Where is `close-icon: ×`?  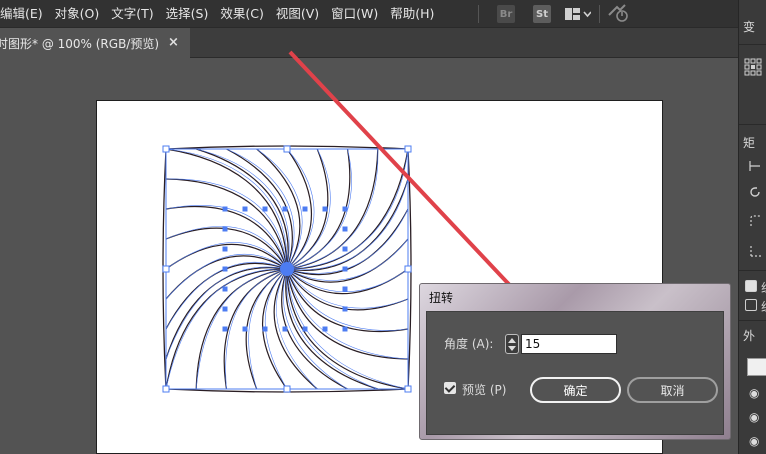
close-icon: × is located at coordinates (173, 42).